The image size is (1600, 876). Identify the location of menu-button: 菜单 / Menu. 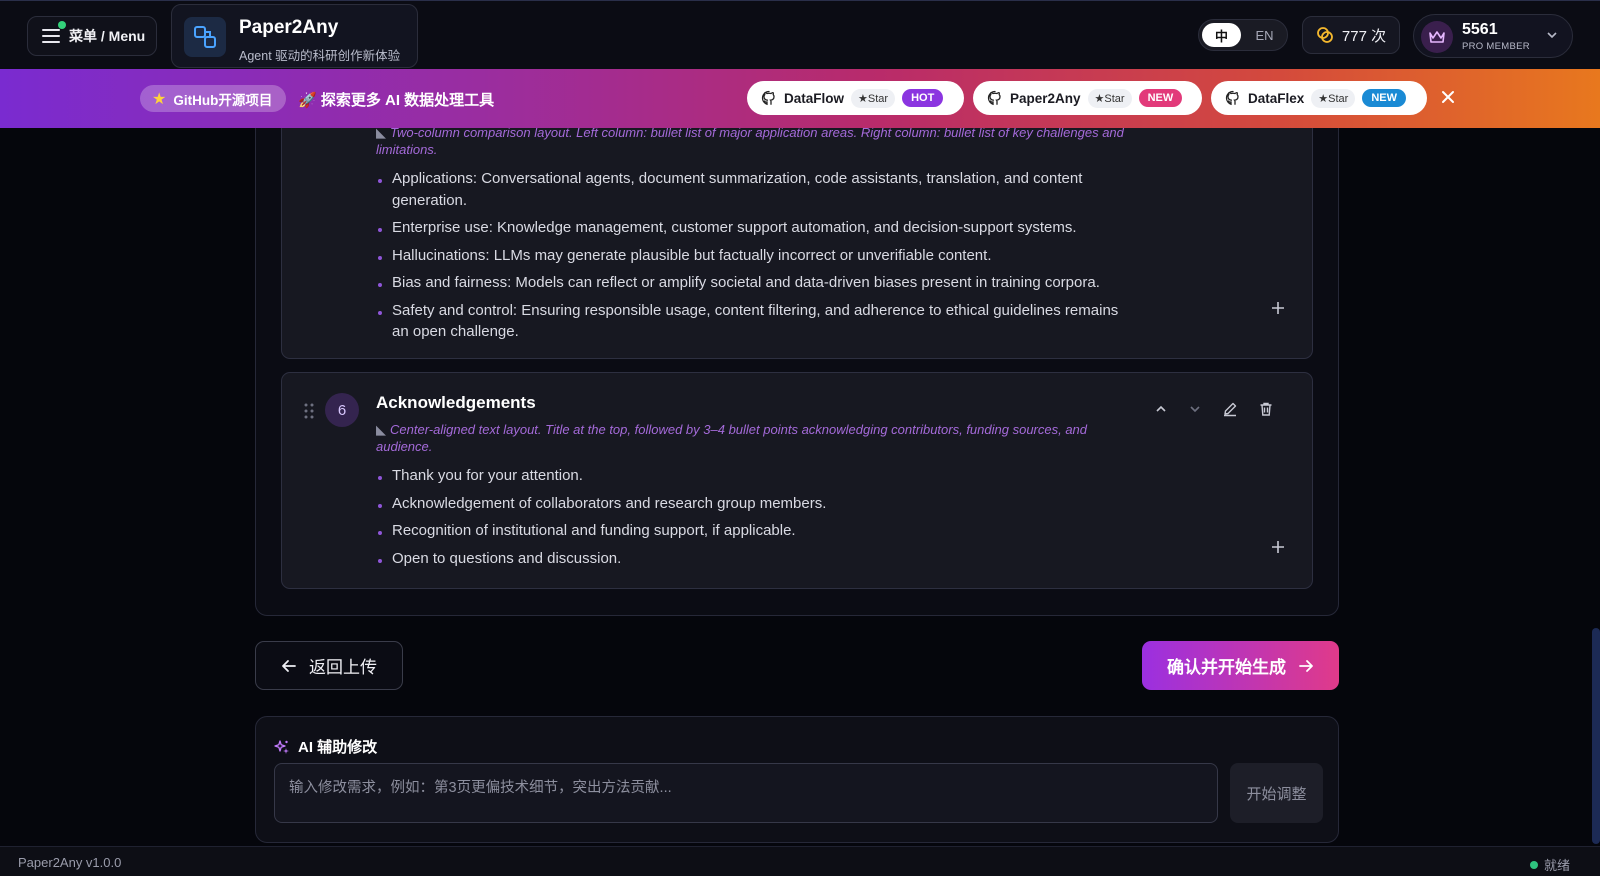
(92, 36).